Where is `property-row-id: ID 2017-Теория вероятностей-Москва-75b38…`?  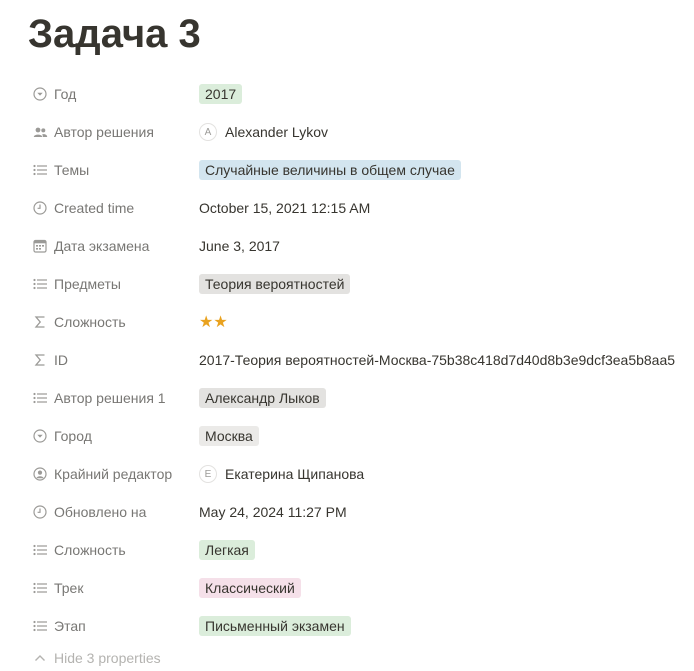 property-row-id: ID 2017-Теория вероятностей-Москва-75b38… is located at coordinates (361, 360).